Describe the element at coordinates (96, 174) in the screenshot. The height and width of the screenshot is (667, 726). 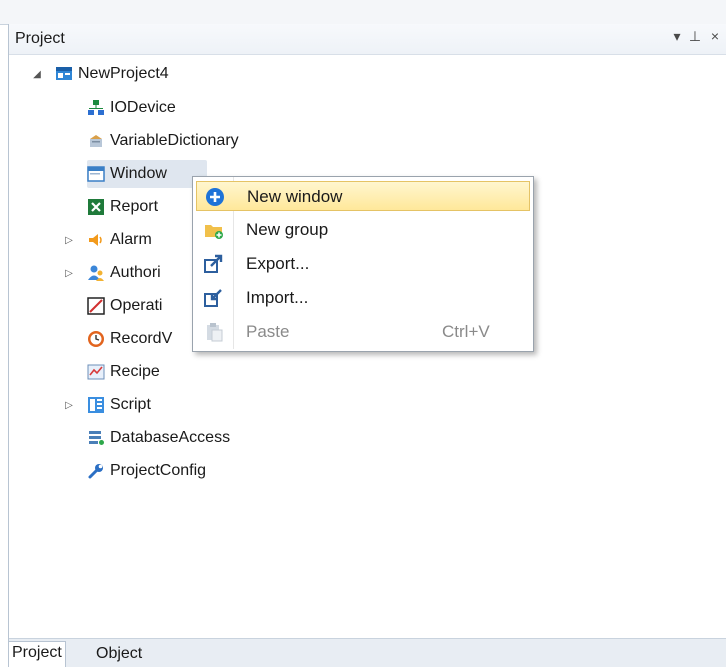
I see `window-icon` at that location.